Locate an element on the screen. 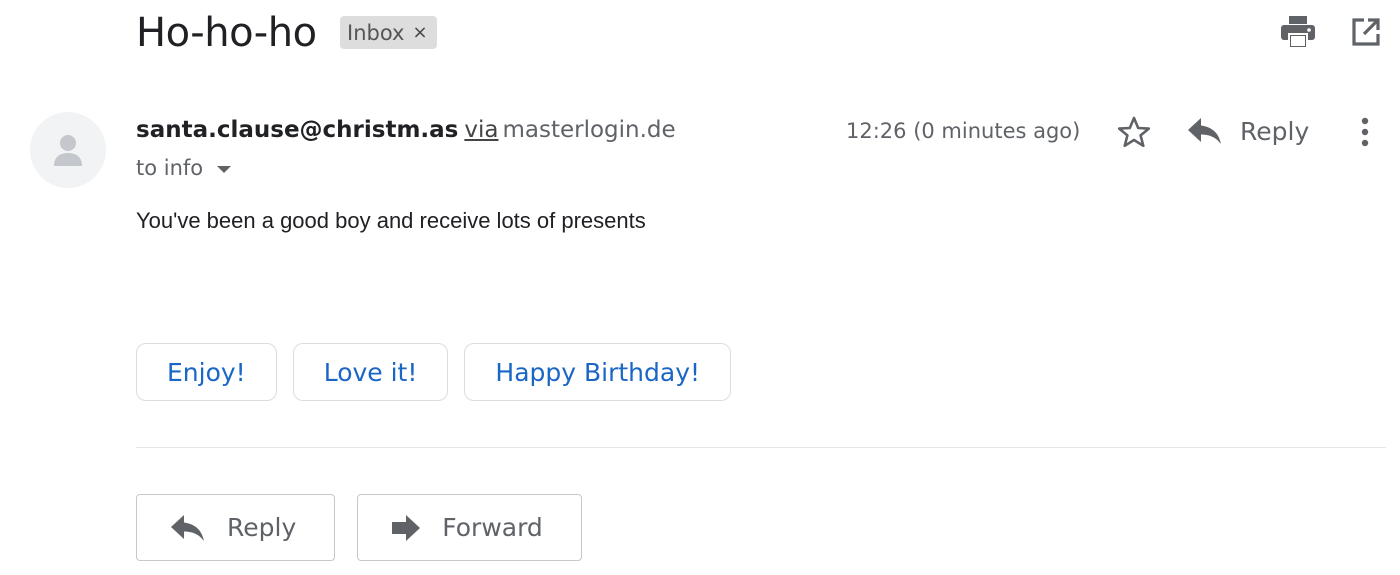 Image resolution: width=1400 pixels, height=575 pixels. recipient-text: to info is located at coordinates (170, 168).